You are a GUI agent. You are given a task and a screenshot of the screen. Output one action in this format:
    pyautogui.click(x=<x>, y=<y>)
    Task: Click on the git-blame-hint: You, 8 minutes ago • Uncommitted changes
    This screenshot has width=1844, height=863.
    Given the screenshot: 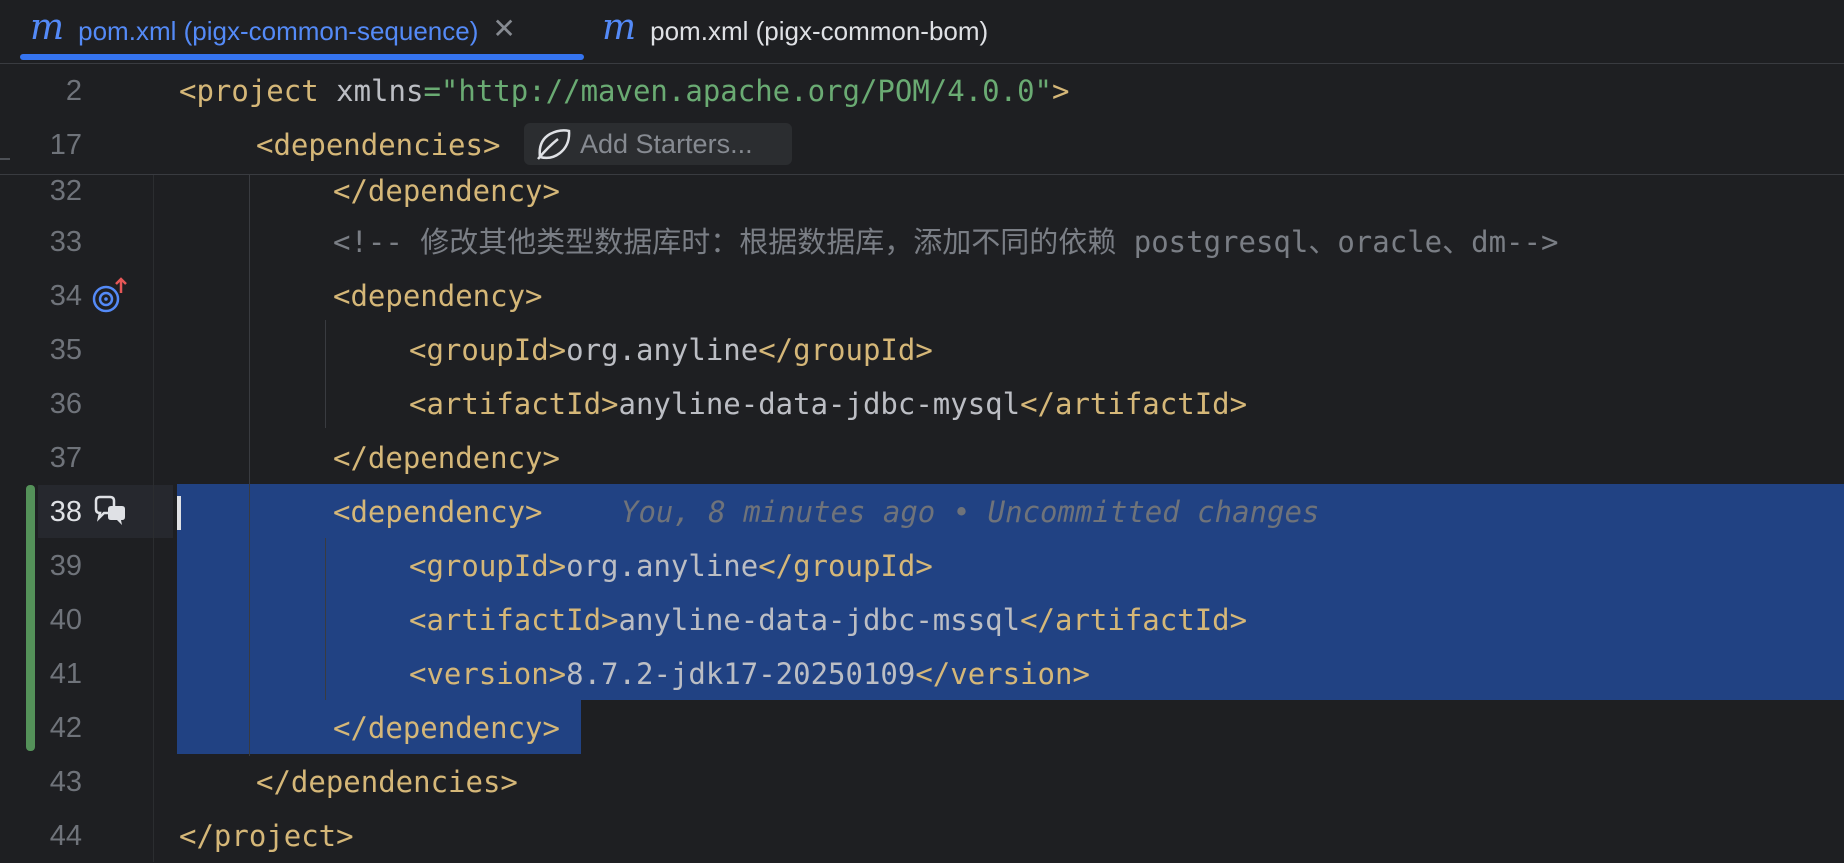 What is the action you would take?
    pyautogui.click(x=970, y=512)
    